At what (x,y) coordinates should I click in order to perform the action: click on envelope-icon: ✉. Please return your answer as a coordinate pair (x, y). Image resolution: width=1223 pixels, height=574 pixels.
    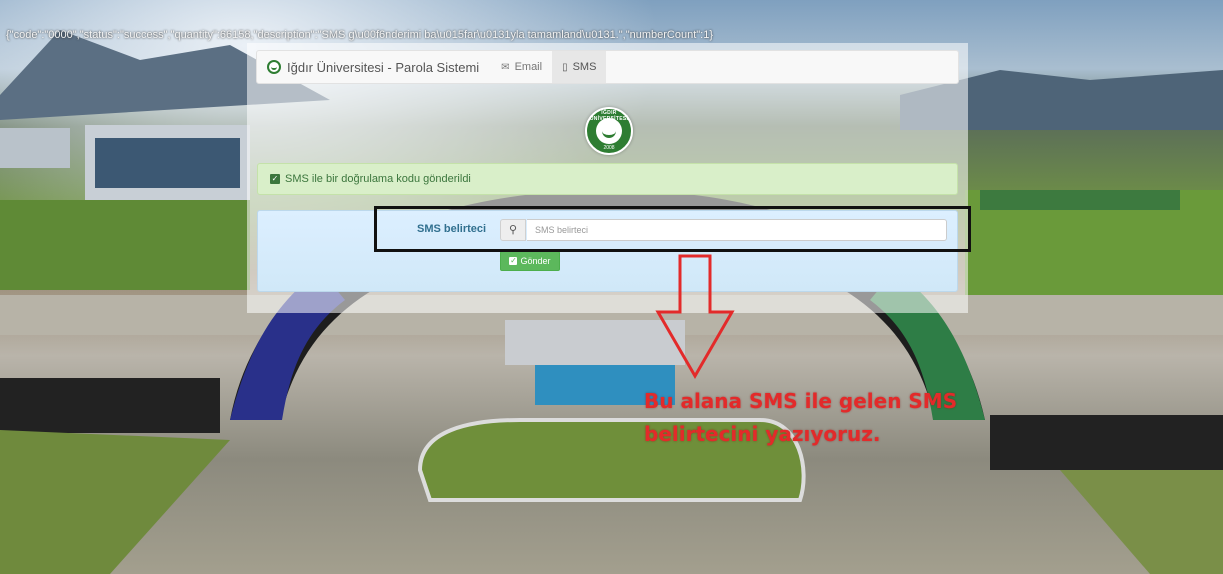
    Looking at the image, I should click on (505, 67).